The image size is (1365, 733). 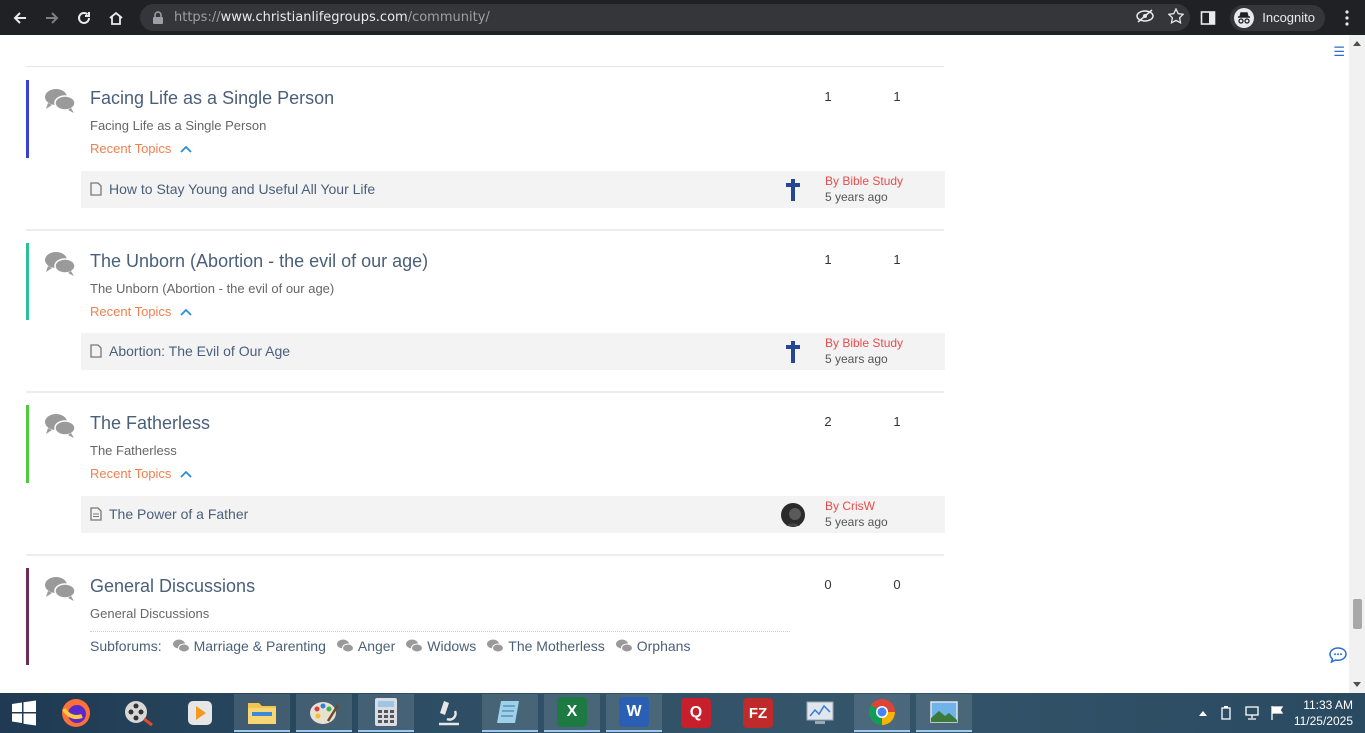 What do you see at coordinates (510, 713) in the screenshot?
I see `taskbar-notepad` at bounding box center [510, 713].